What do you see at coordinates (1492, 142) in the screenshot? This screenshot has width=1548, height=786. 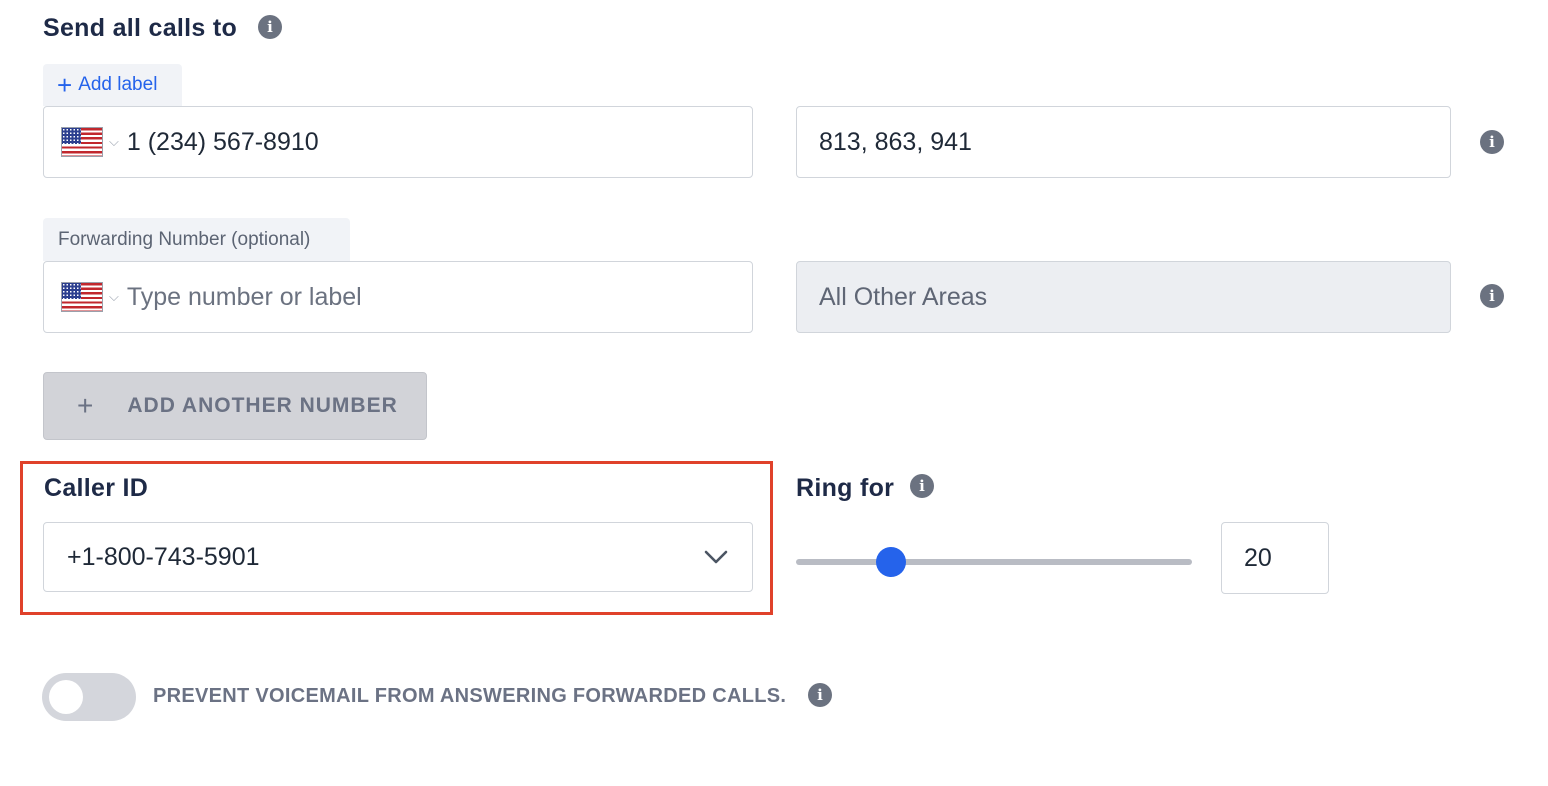 I see `area-codes-info-icon-1: i` at bounding box center [1492, 142].